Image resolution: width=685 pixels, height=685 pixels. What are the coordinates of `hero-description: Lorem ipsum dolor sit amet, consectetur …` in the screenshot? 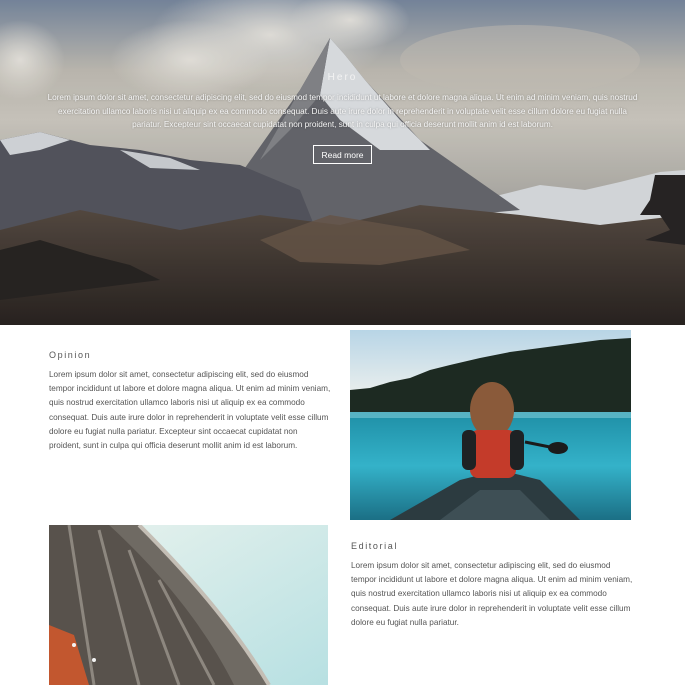 It's located at (342, 111).